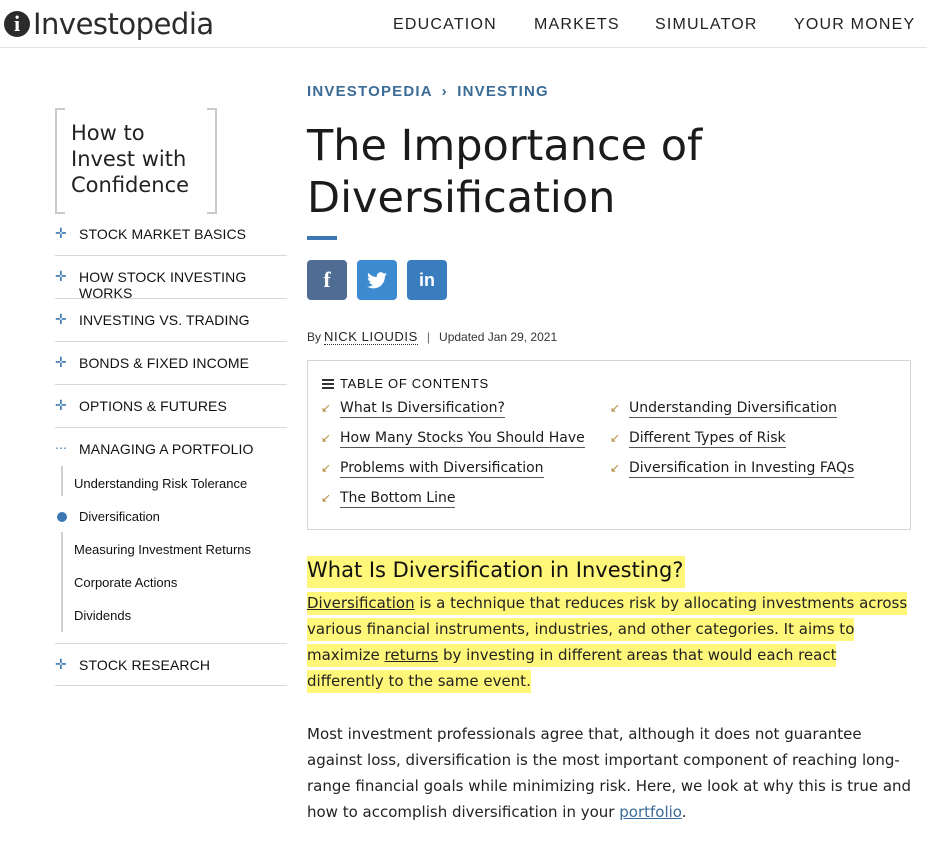 The width and height of the screenshot is (927, 846). What do you see at coordinates (163, 285) in the screenshot?
I see `sidebar-item-label: HOW STOCK INVESTING WORKS` at bounding box center [163, 285].